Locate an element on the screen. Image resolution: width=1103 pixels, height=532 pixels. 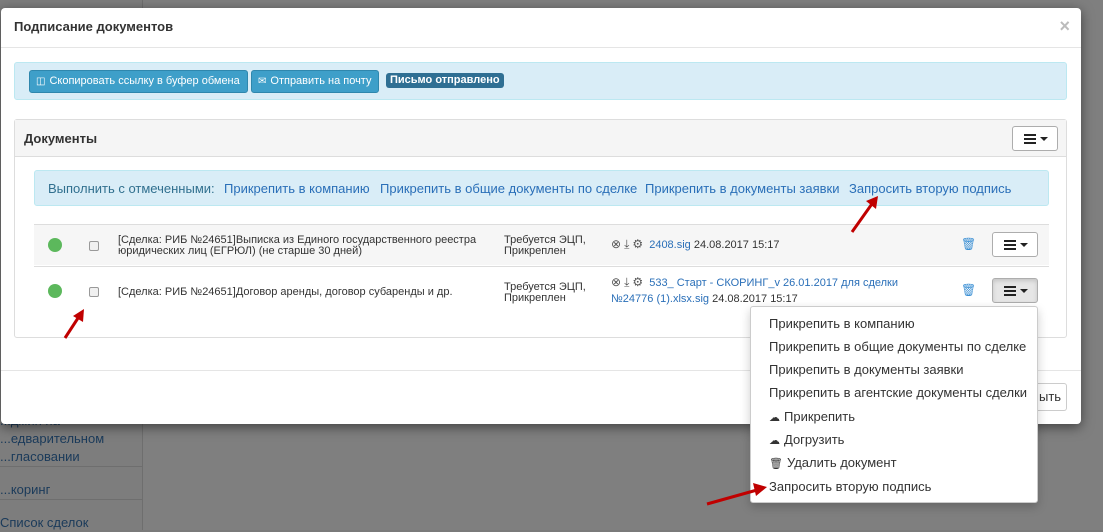
sidebar-item: Список сделок is located at coordinates (71, 523).